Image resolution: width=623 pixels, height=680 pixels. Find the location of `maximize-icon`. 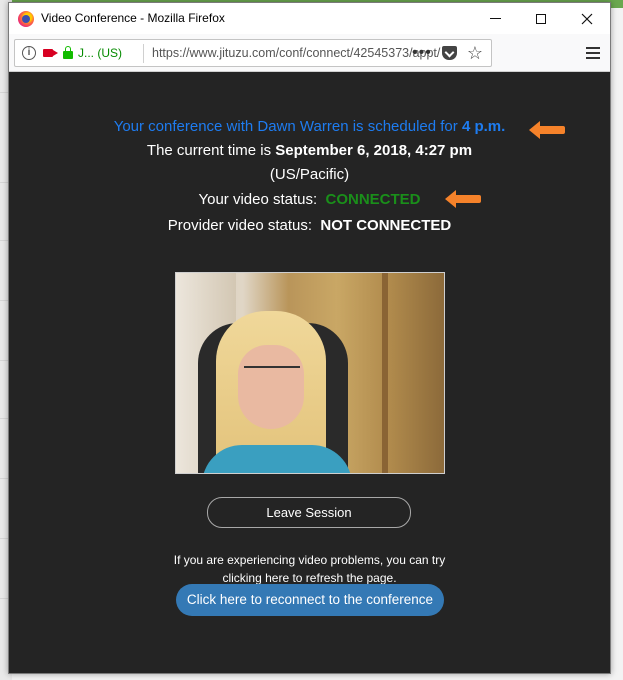

maximize-icon is located at coordinates (541, 18).